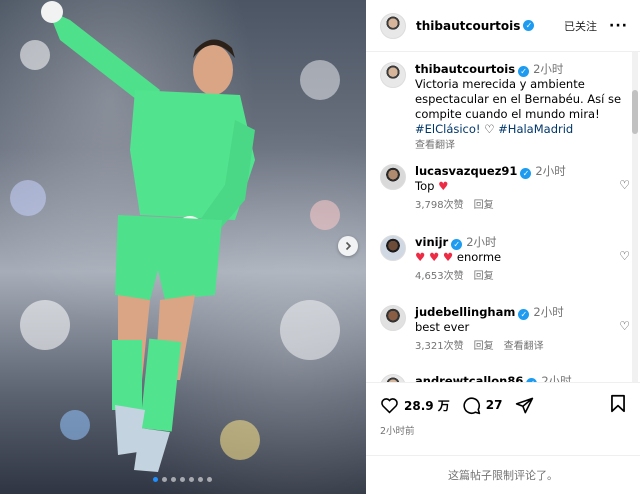 Image resolution: width=640 pixels, height=494 pixels. What do you see at coordinates (393, 25) in the screenshot?
I see `author-avatar` at bounding box center [393, 25].